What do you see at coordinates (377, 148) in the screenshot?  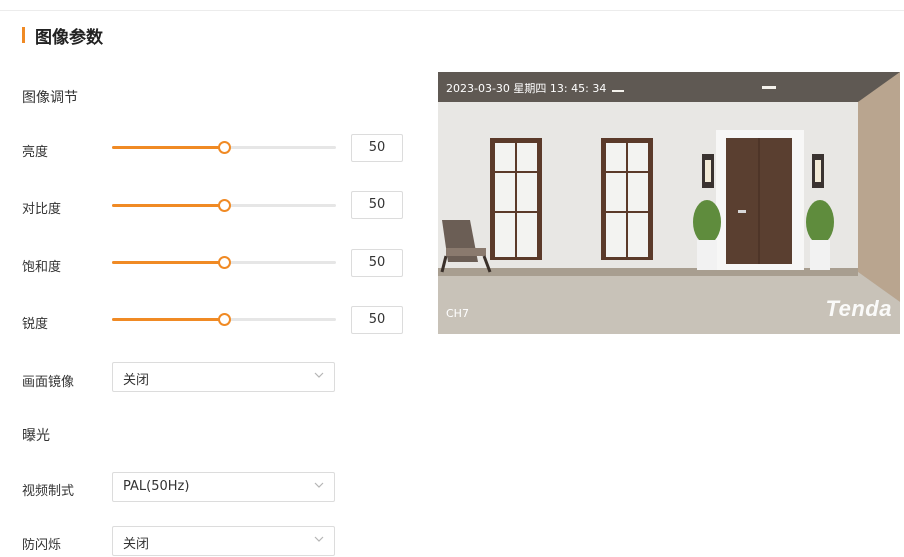 I see `brightness-input: 50` at bounding box center [377, 148].